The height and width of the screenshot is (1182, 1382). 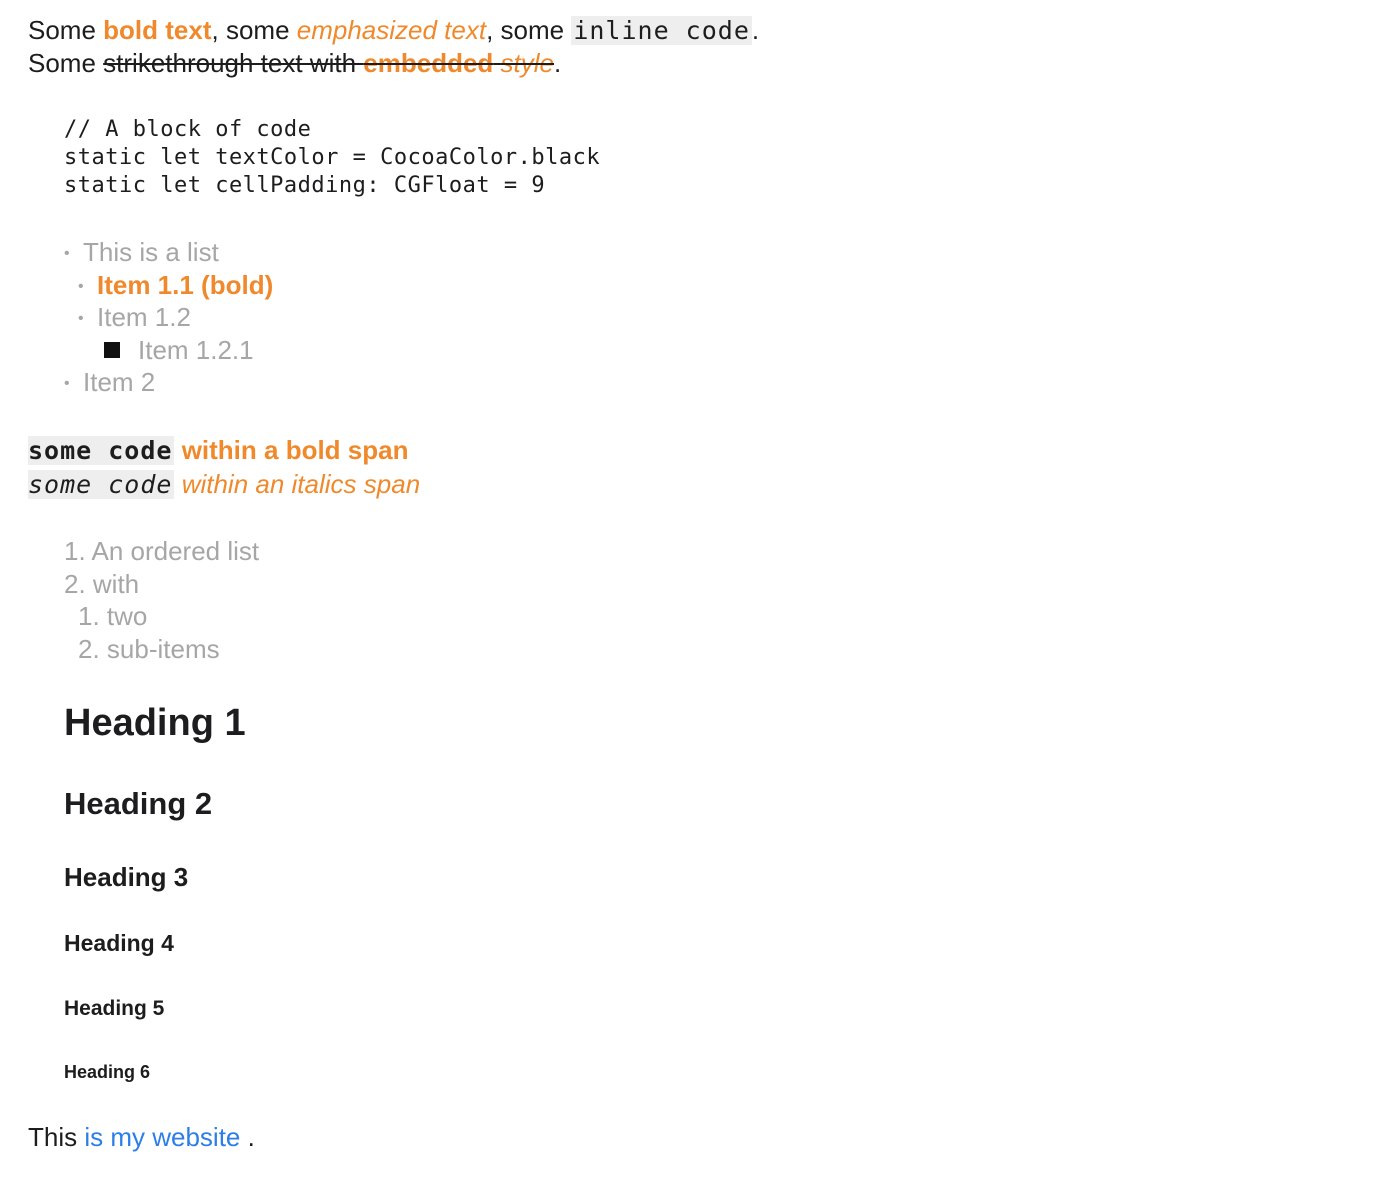 What do you see at coordinates (305, 185) in the screenshot?
I see `code-line: static let cellPadding: CGFloat = 9` at bounding box center [305, 185].